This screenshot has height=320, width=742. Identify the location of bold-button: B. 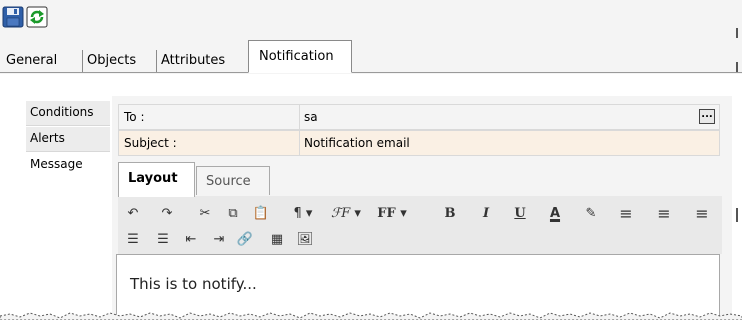
(450, 214).